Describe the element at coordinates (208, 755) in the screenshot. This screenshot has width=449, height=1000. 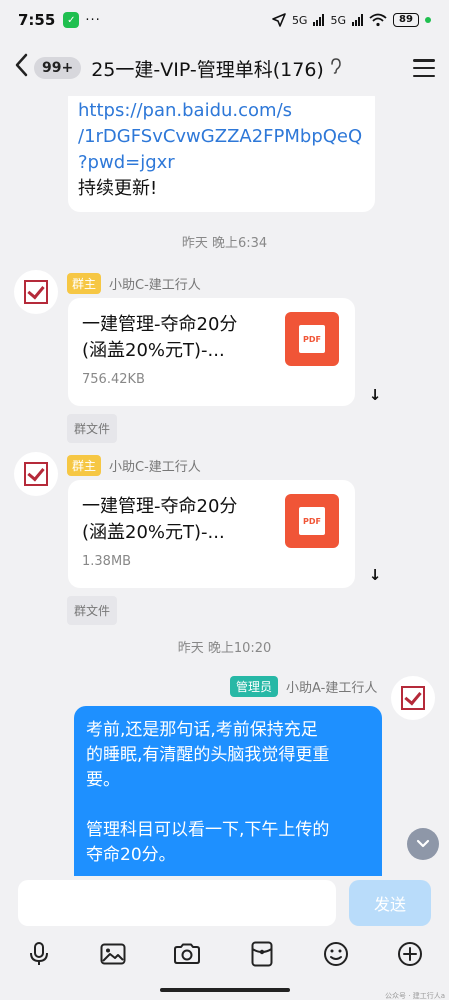
I see `message-line: 的睡眠,有清醒的头脑我觉得更重` at that location.